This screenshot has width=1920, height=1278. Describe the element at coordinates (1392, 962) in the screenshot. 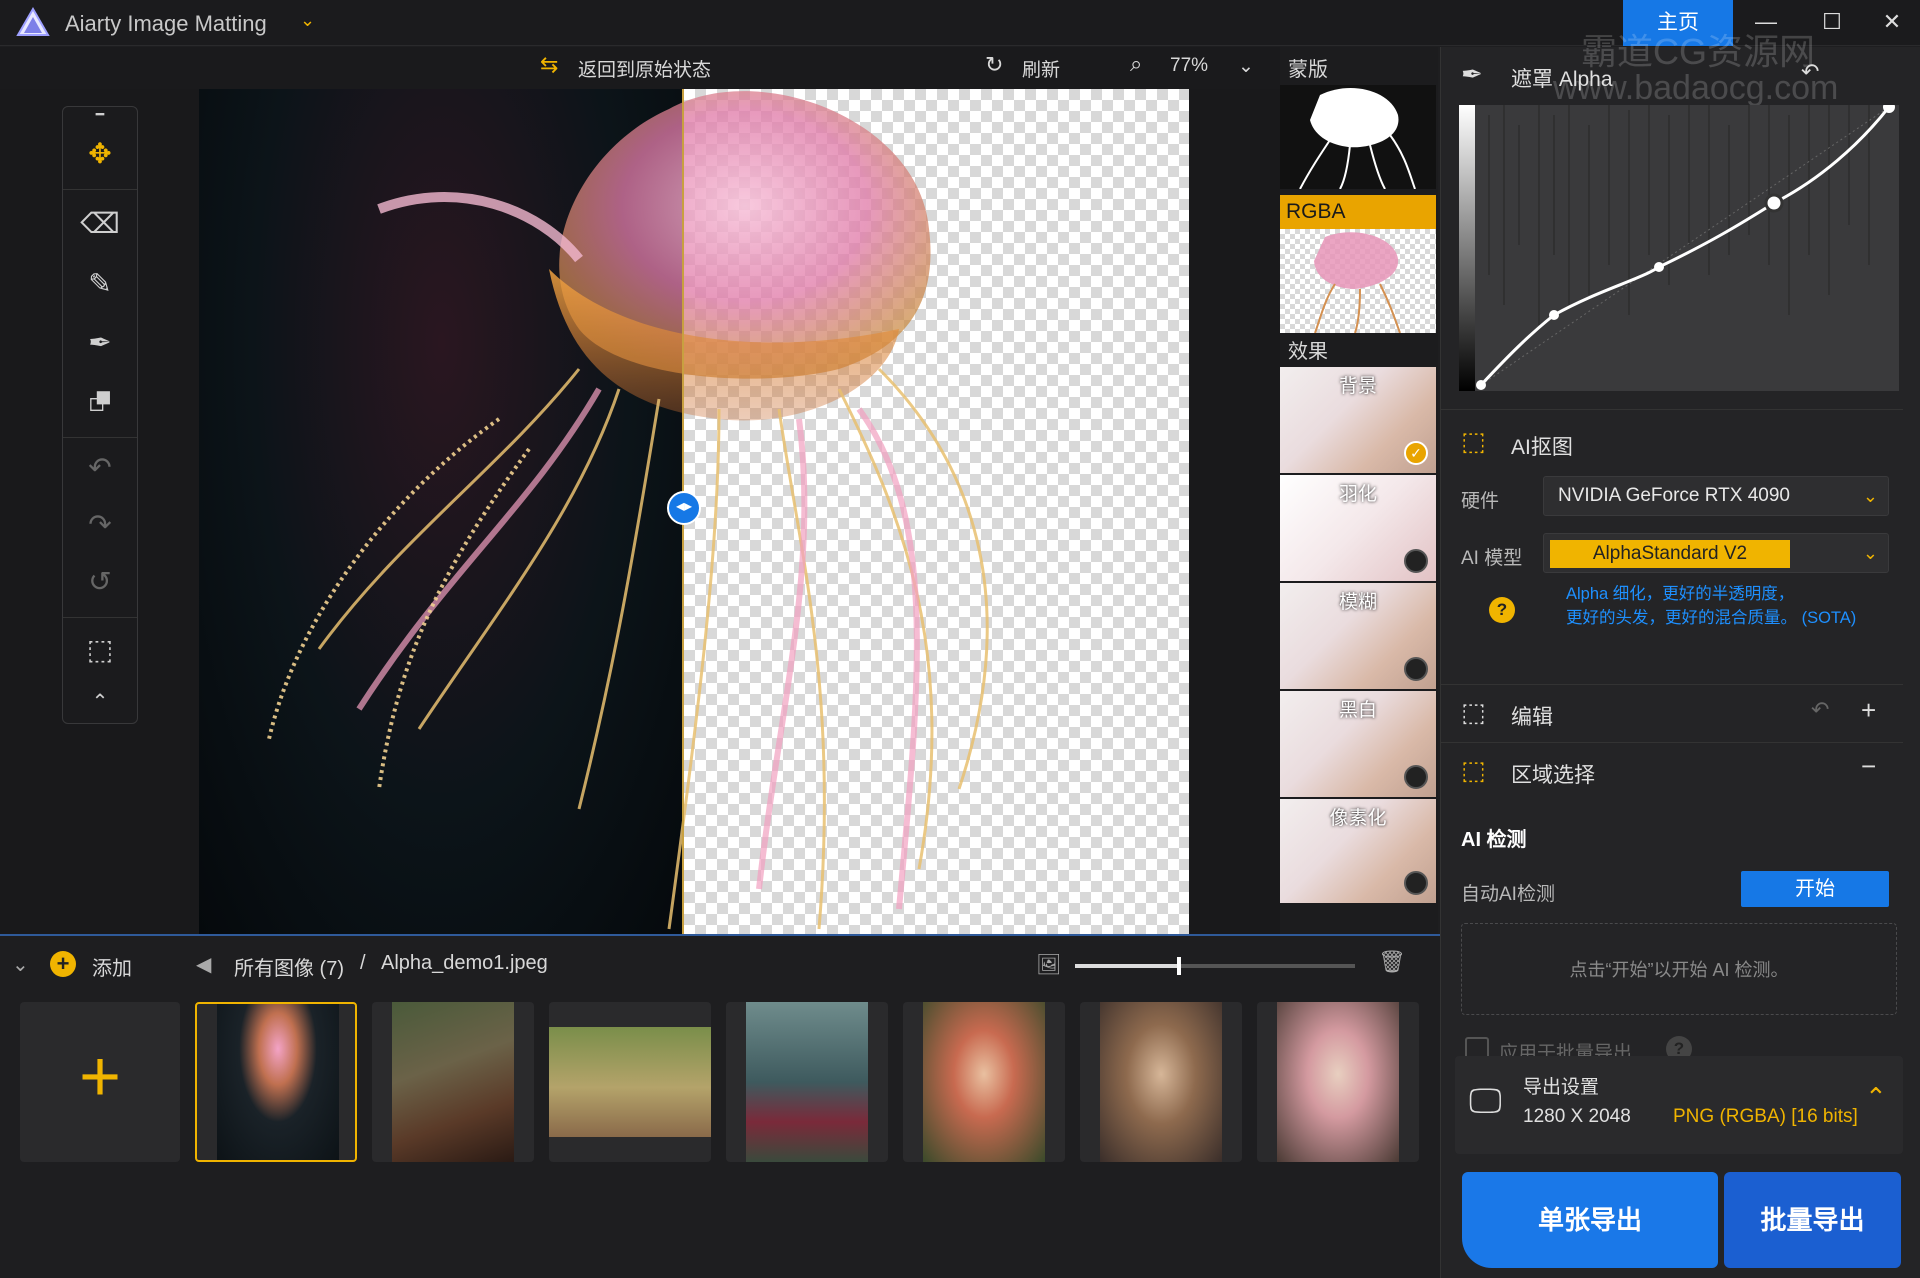

I see `trash-icon: 🗑` at that location.